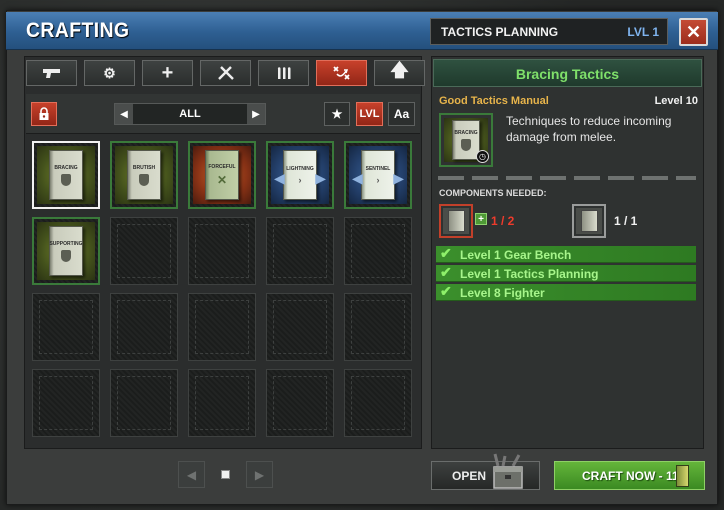  I want to click on ammo-icon, so click(283, 73).